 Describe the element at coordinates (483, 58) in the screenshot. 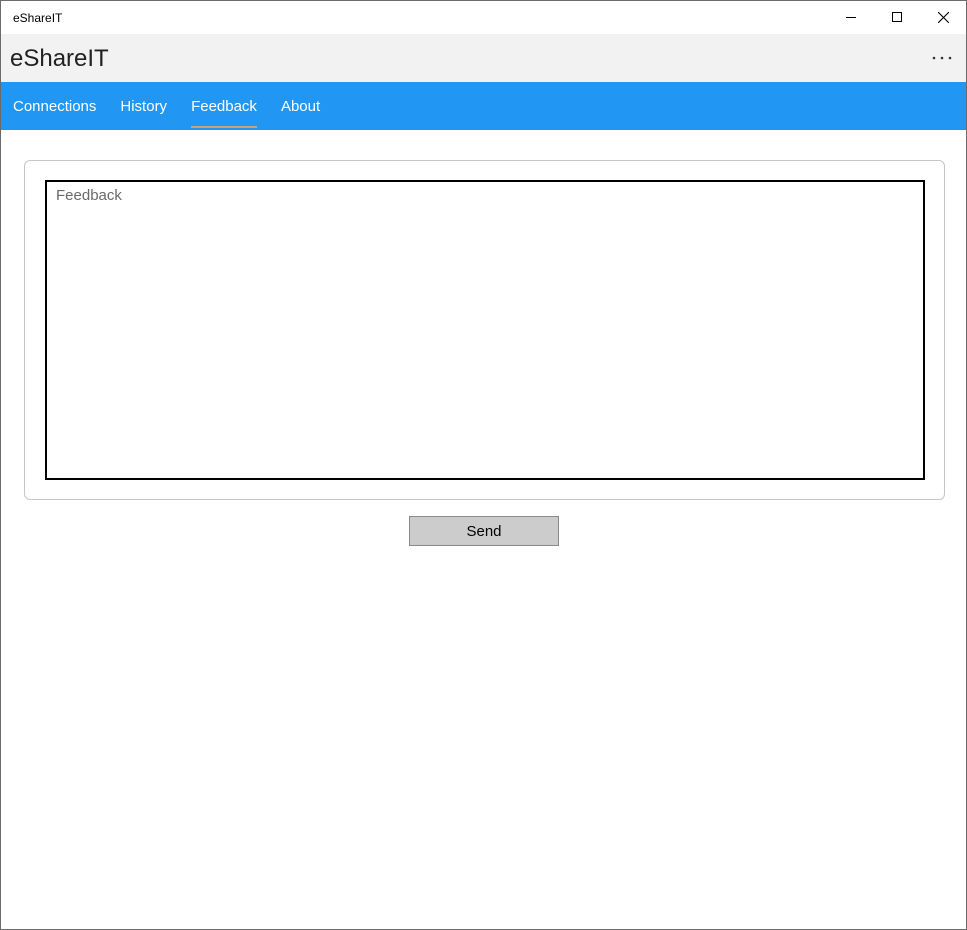

I see `app-header: eShareIT` at that location.